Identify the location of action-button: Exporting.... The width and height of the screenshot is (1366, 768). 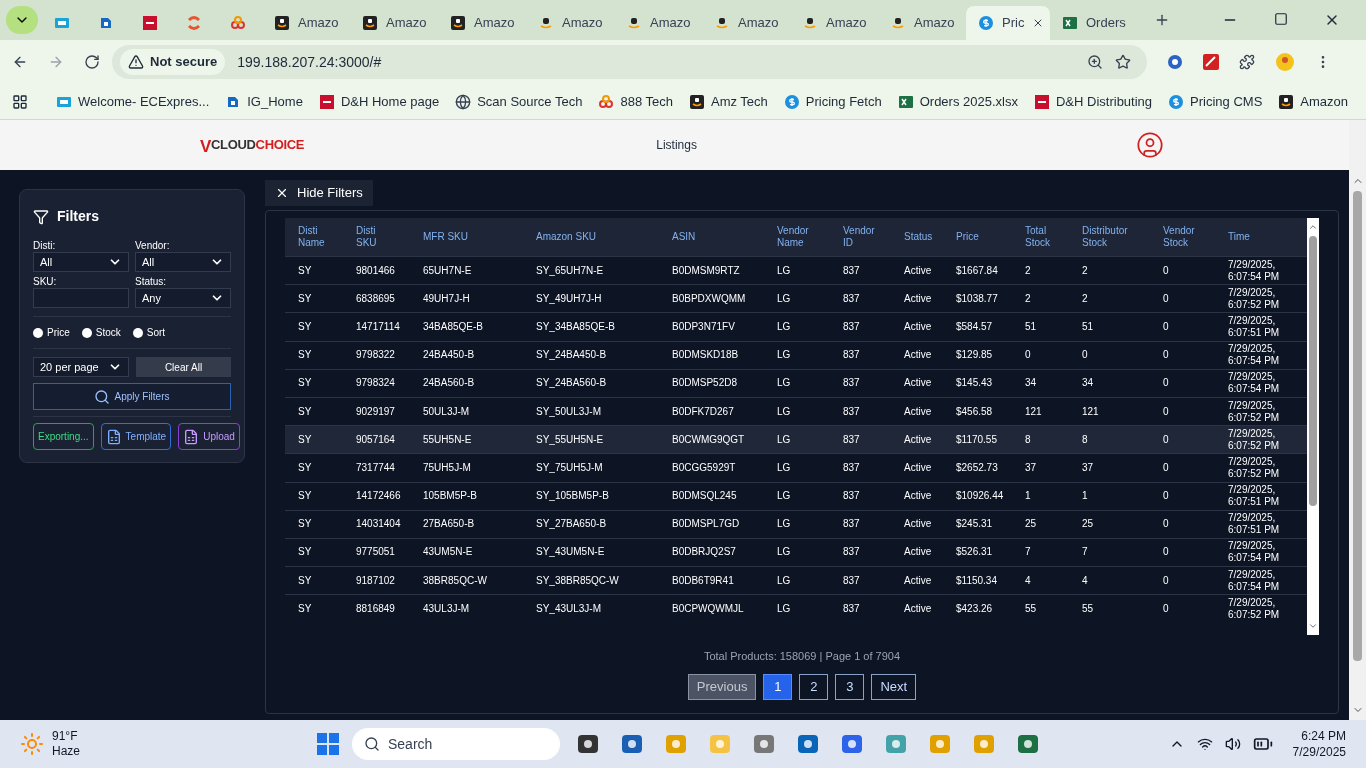
(63, 436).